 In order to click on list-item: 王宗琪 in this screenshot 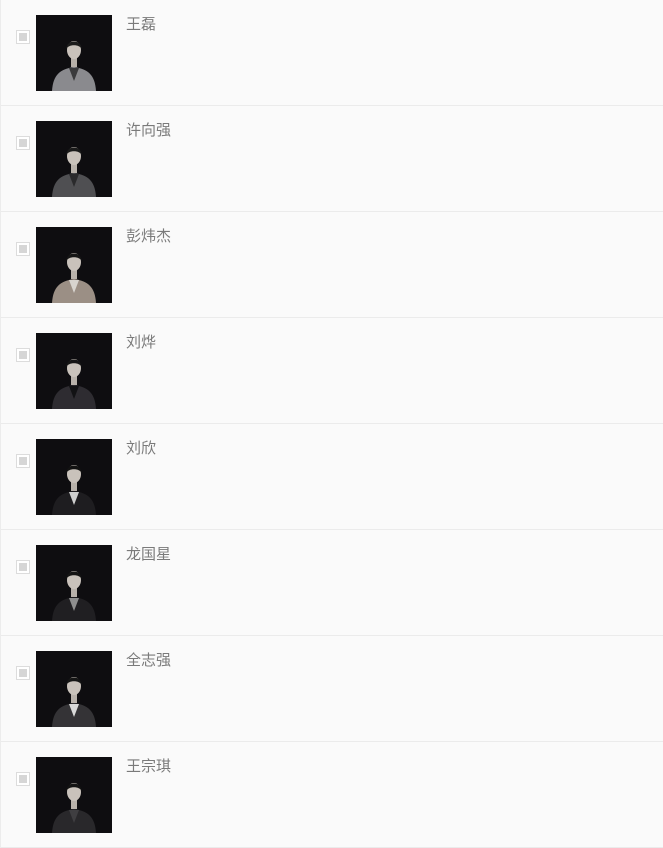, I will do `click(332, 795)`.